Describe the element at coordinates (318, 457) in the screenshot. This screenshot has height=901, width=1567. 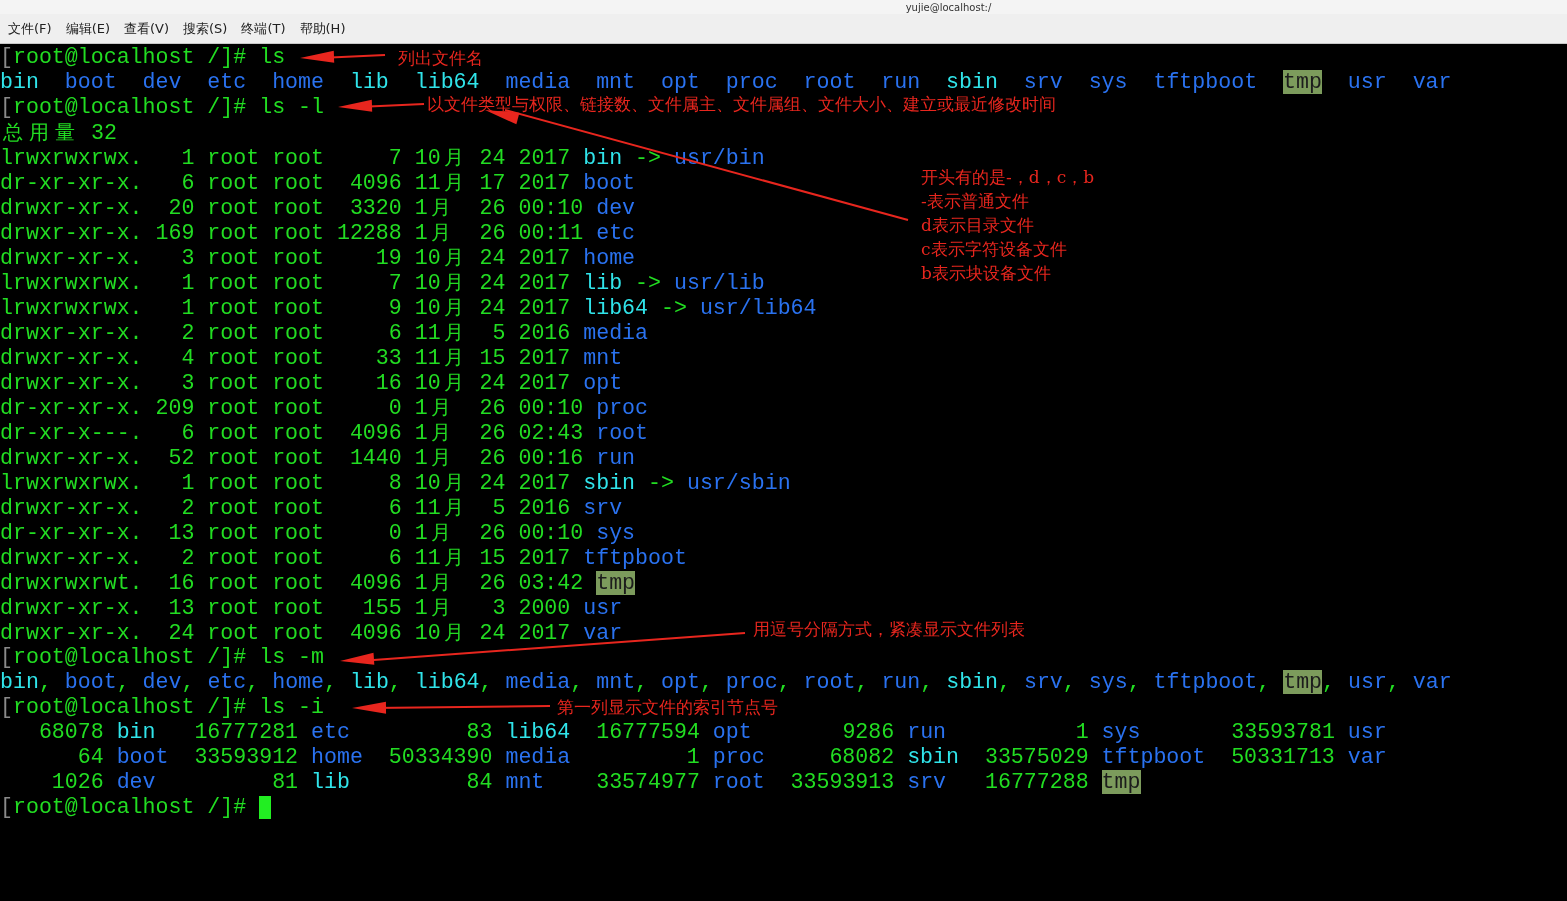
I see `terminal-line: drwxr-xr-x. 52 root root 1440 1月 26 00:16 run` at that location.